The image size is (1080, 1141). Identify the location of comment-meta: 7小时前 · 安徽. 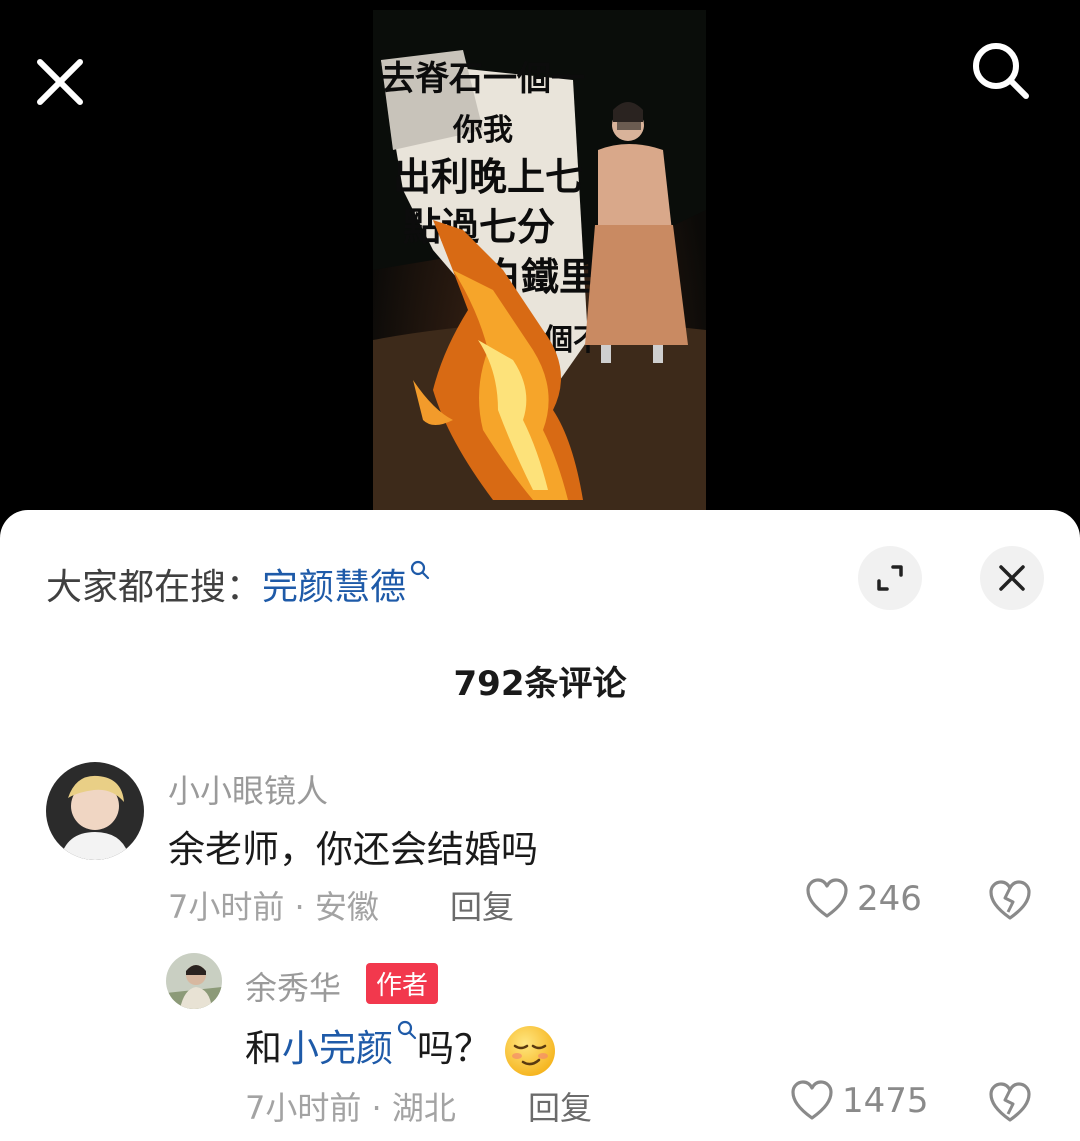
(273, 907).